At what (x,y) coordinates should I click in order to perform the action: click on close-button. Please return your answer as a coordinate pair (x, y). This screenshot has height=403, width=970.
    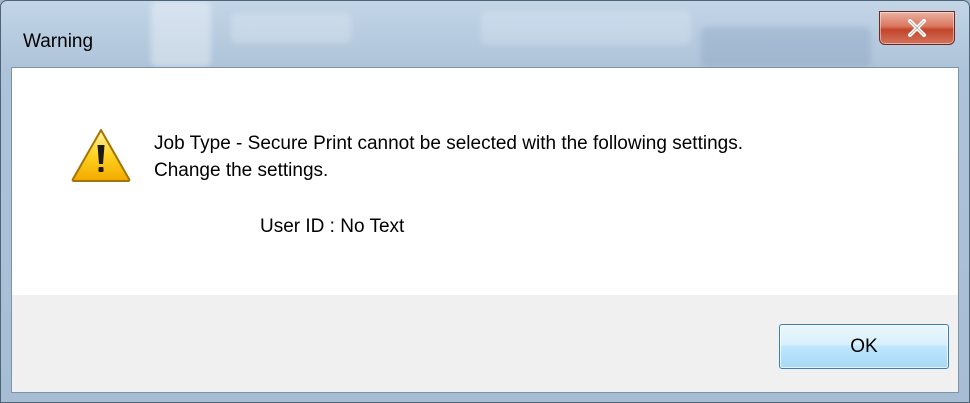
    Looking at the image, I should click on (917, 28).